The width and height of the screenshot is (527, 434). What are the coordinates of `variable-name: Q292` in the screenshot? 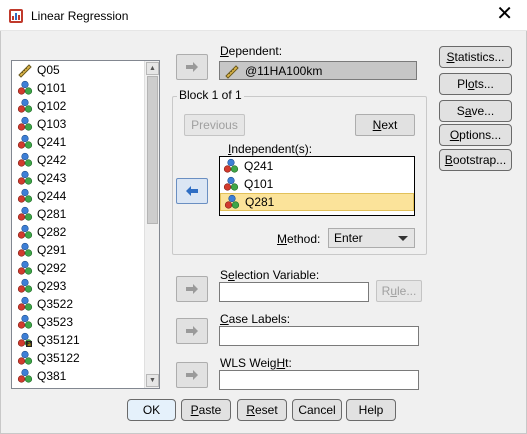 It's located at (52, 268).